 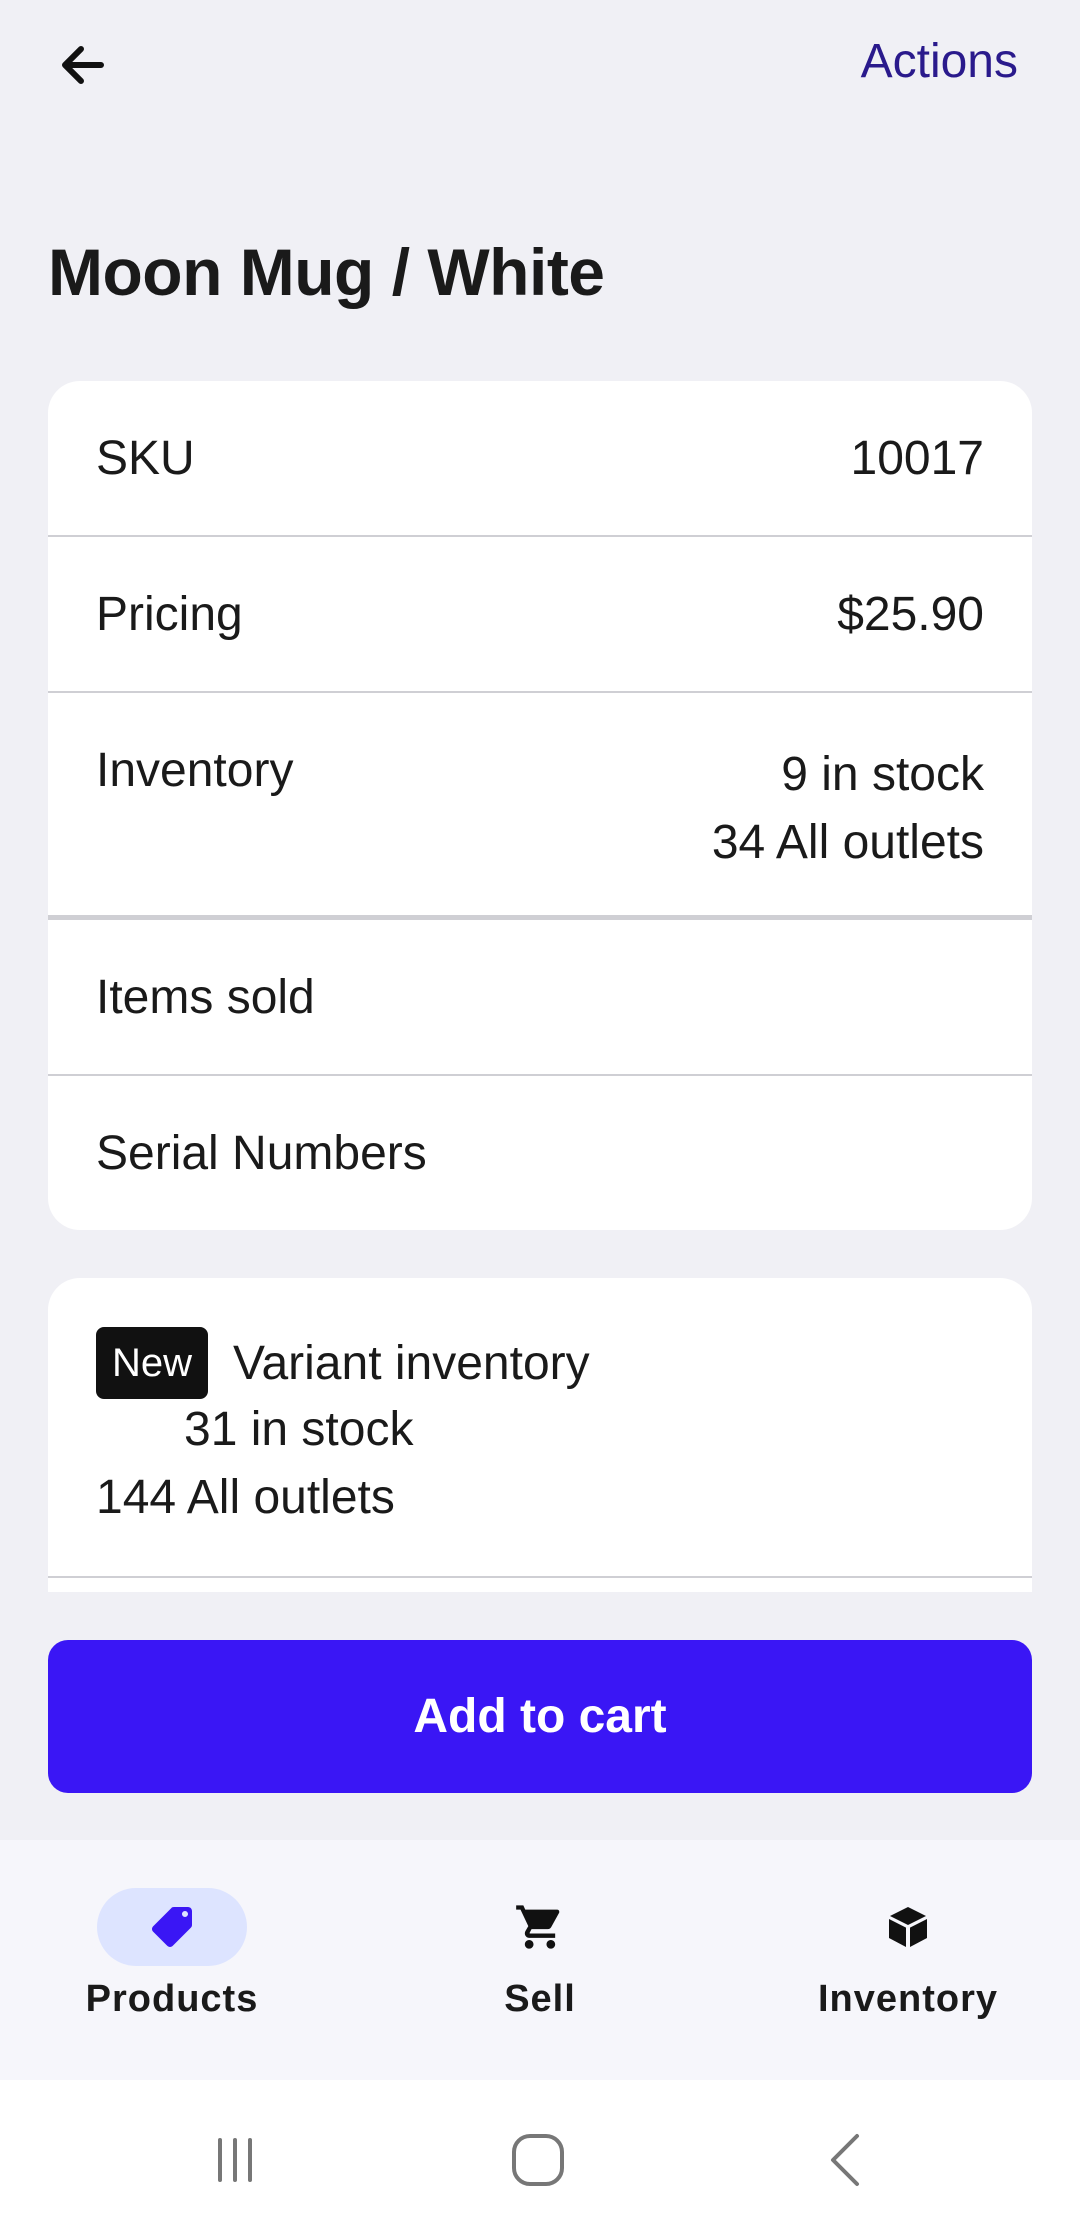 I want to click on cart-icon, so click(x=538, y=1927).